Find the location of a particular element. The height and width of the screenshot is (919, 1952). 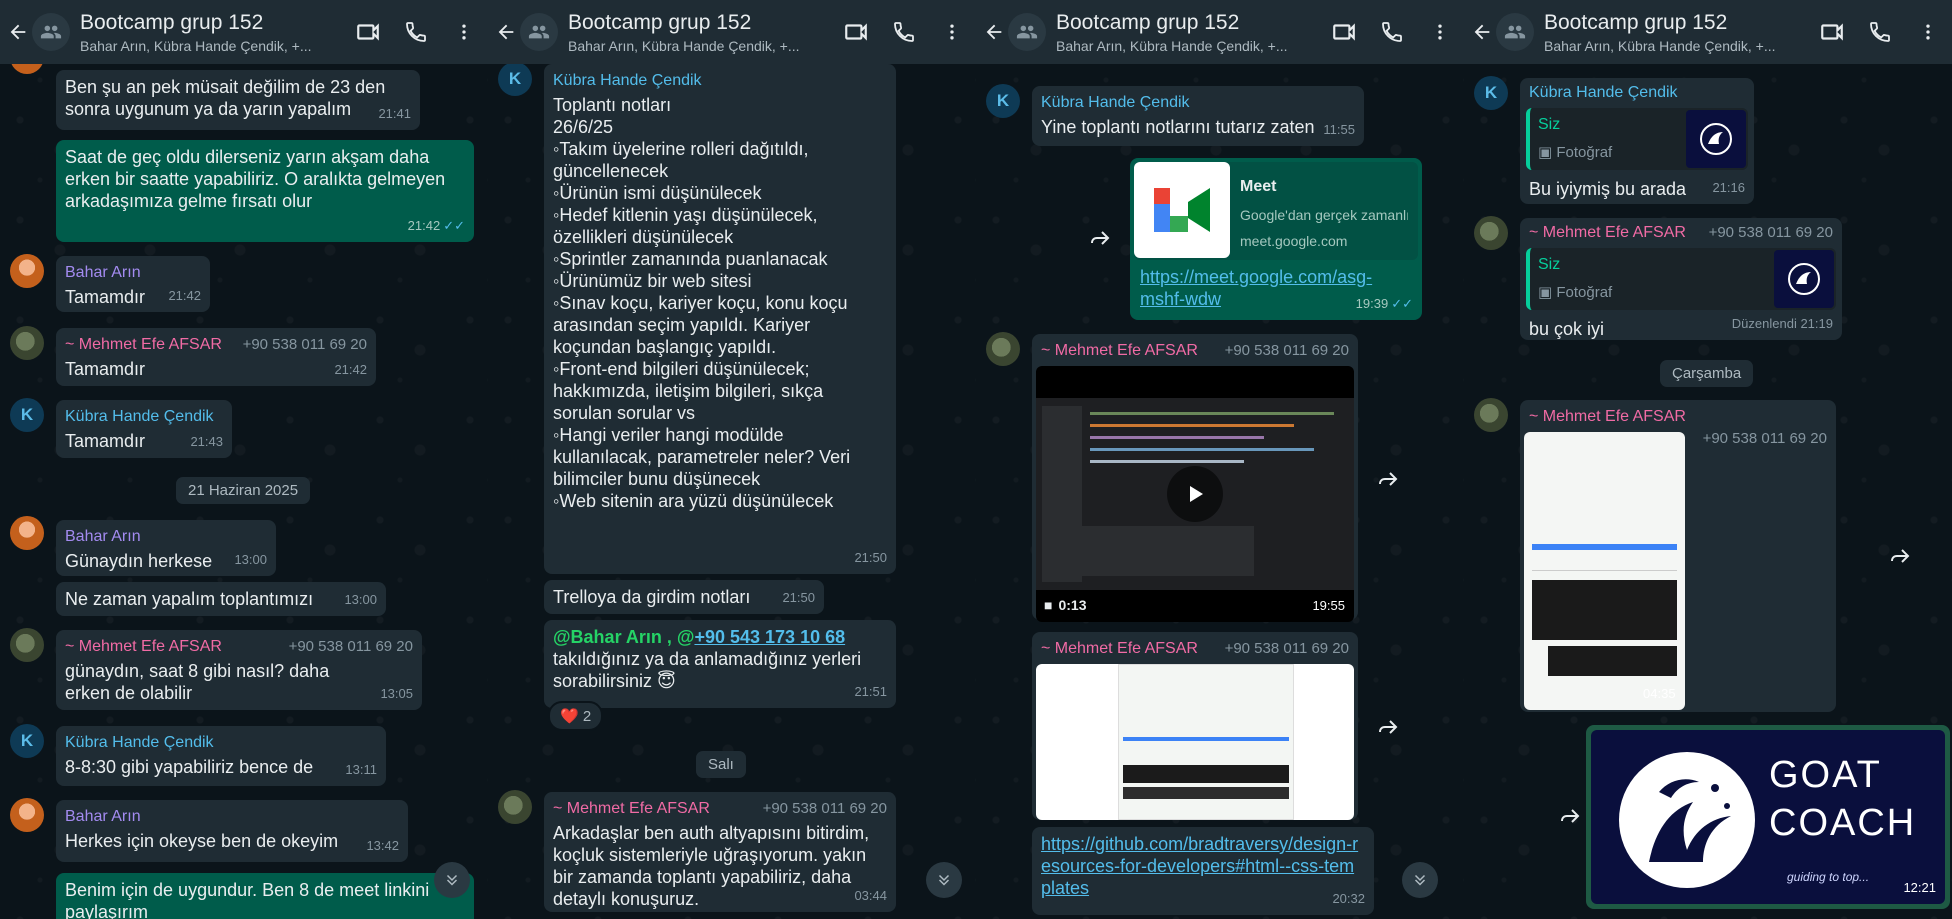

image-thumbnail: 19:57 is located at coordinates (1195, 742).